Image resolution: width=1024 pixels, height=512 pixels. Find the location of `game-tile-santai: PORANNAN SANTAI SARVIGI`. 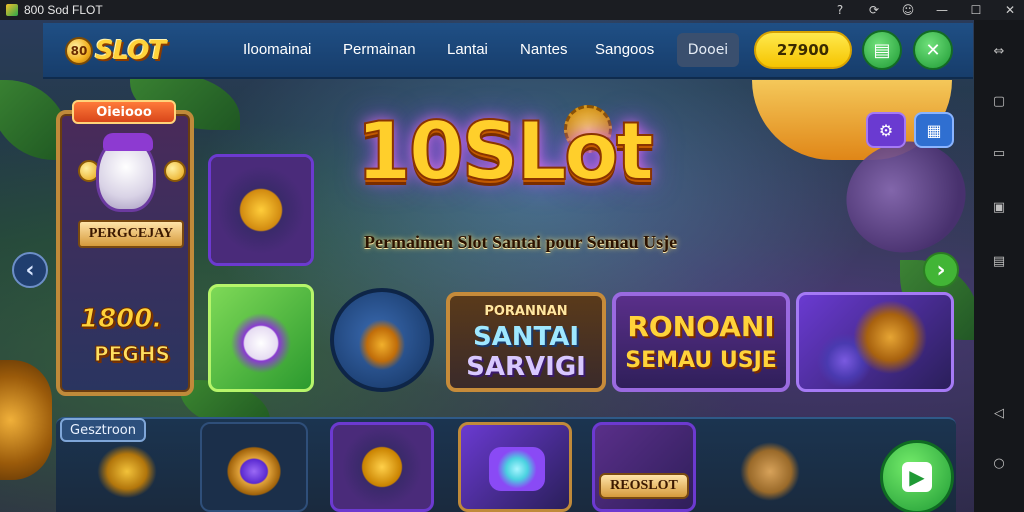

game-tile-santai: PORANNAN SANTAI SARVIGI is located at coordinates (526, 342).